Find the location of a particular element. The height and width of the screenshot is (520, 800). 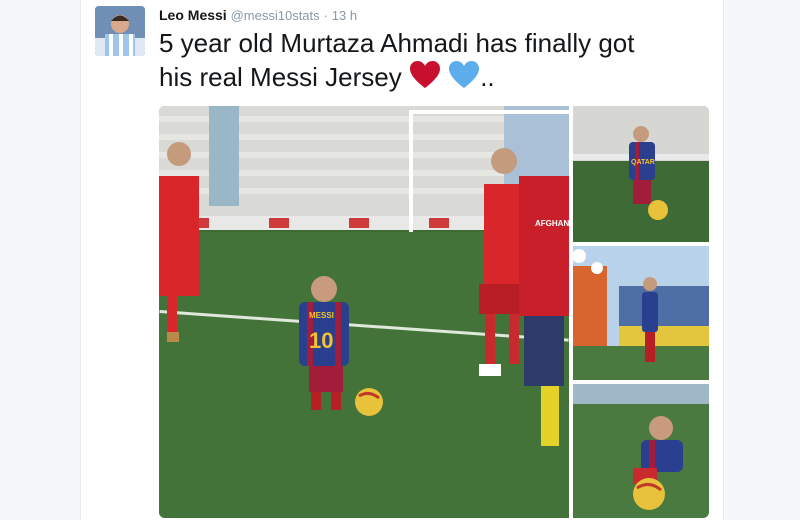

tweet-text-line-2-text: his real Messi Jersey is located at coordinates (280, 77).